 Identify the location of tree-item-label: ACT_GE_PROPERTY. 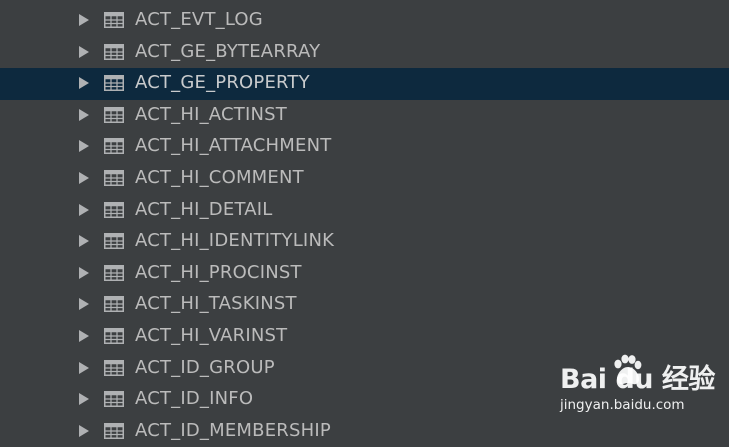
(222, 83).